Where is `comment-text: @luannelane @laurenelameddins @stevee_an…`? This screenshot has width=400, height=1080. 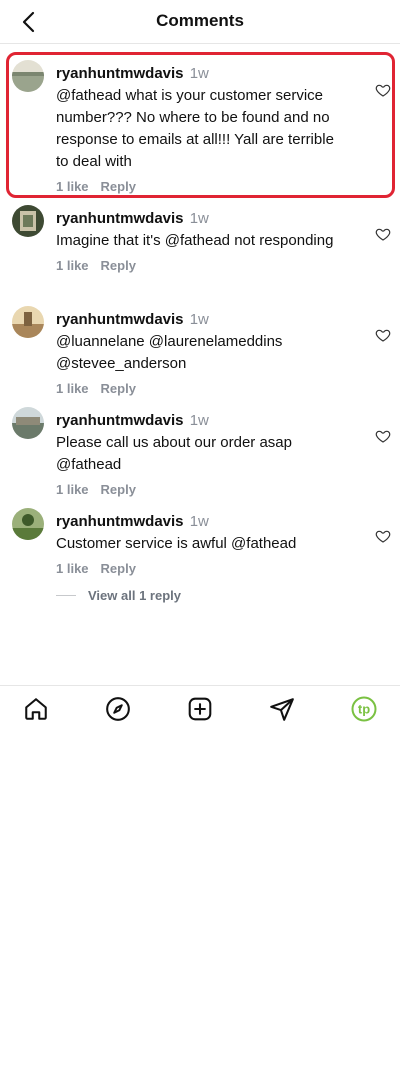 comment-text: @luannelane @laurenelameddins @stevee_an… is located at coordinates (169, 352).